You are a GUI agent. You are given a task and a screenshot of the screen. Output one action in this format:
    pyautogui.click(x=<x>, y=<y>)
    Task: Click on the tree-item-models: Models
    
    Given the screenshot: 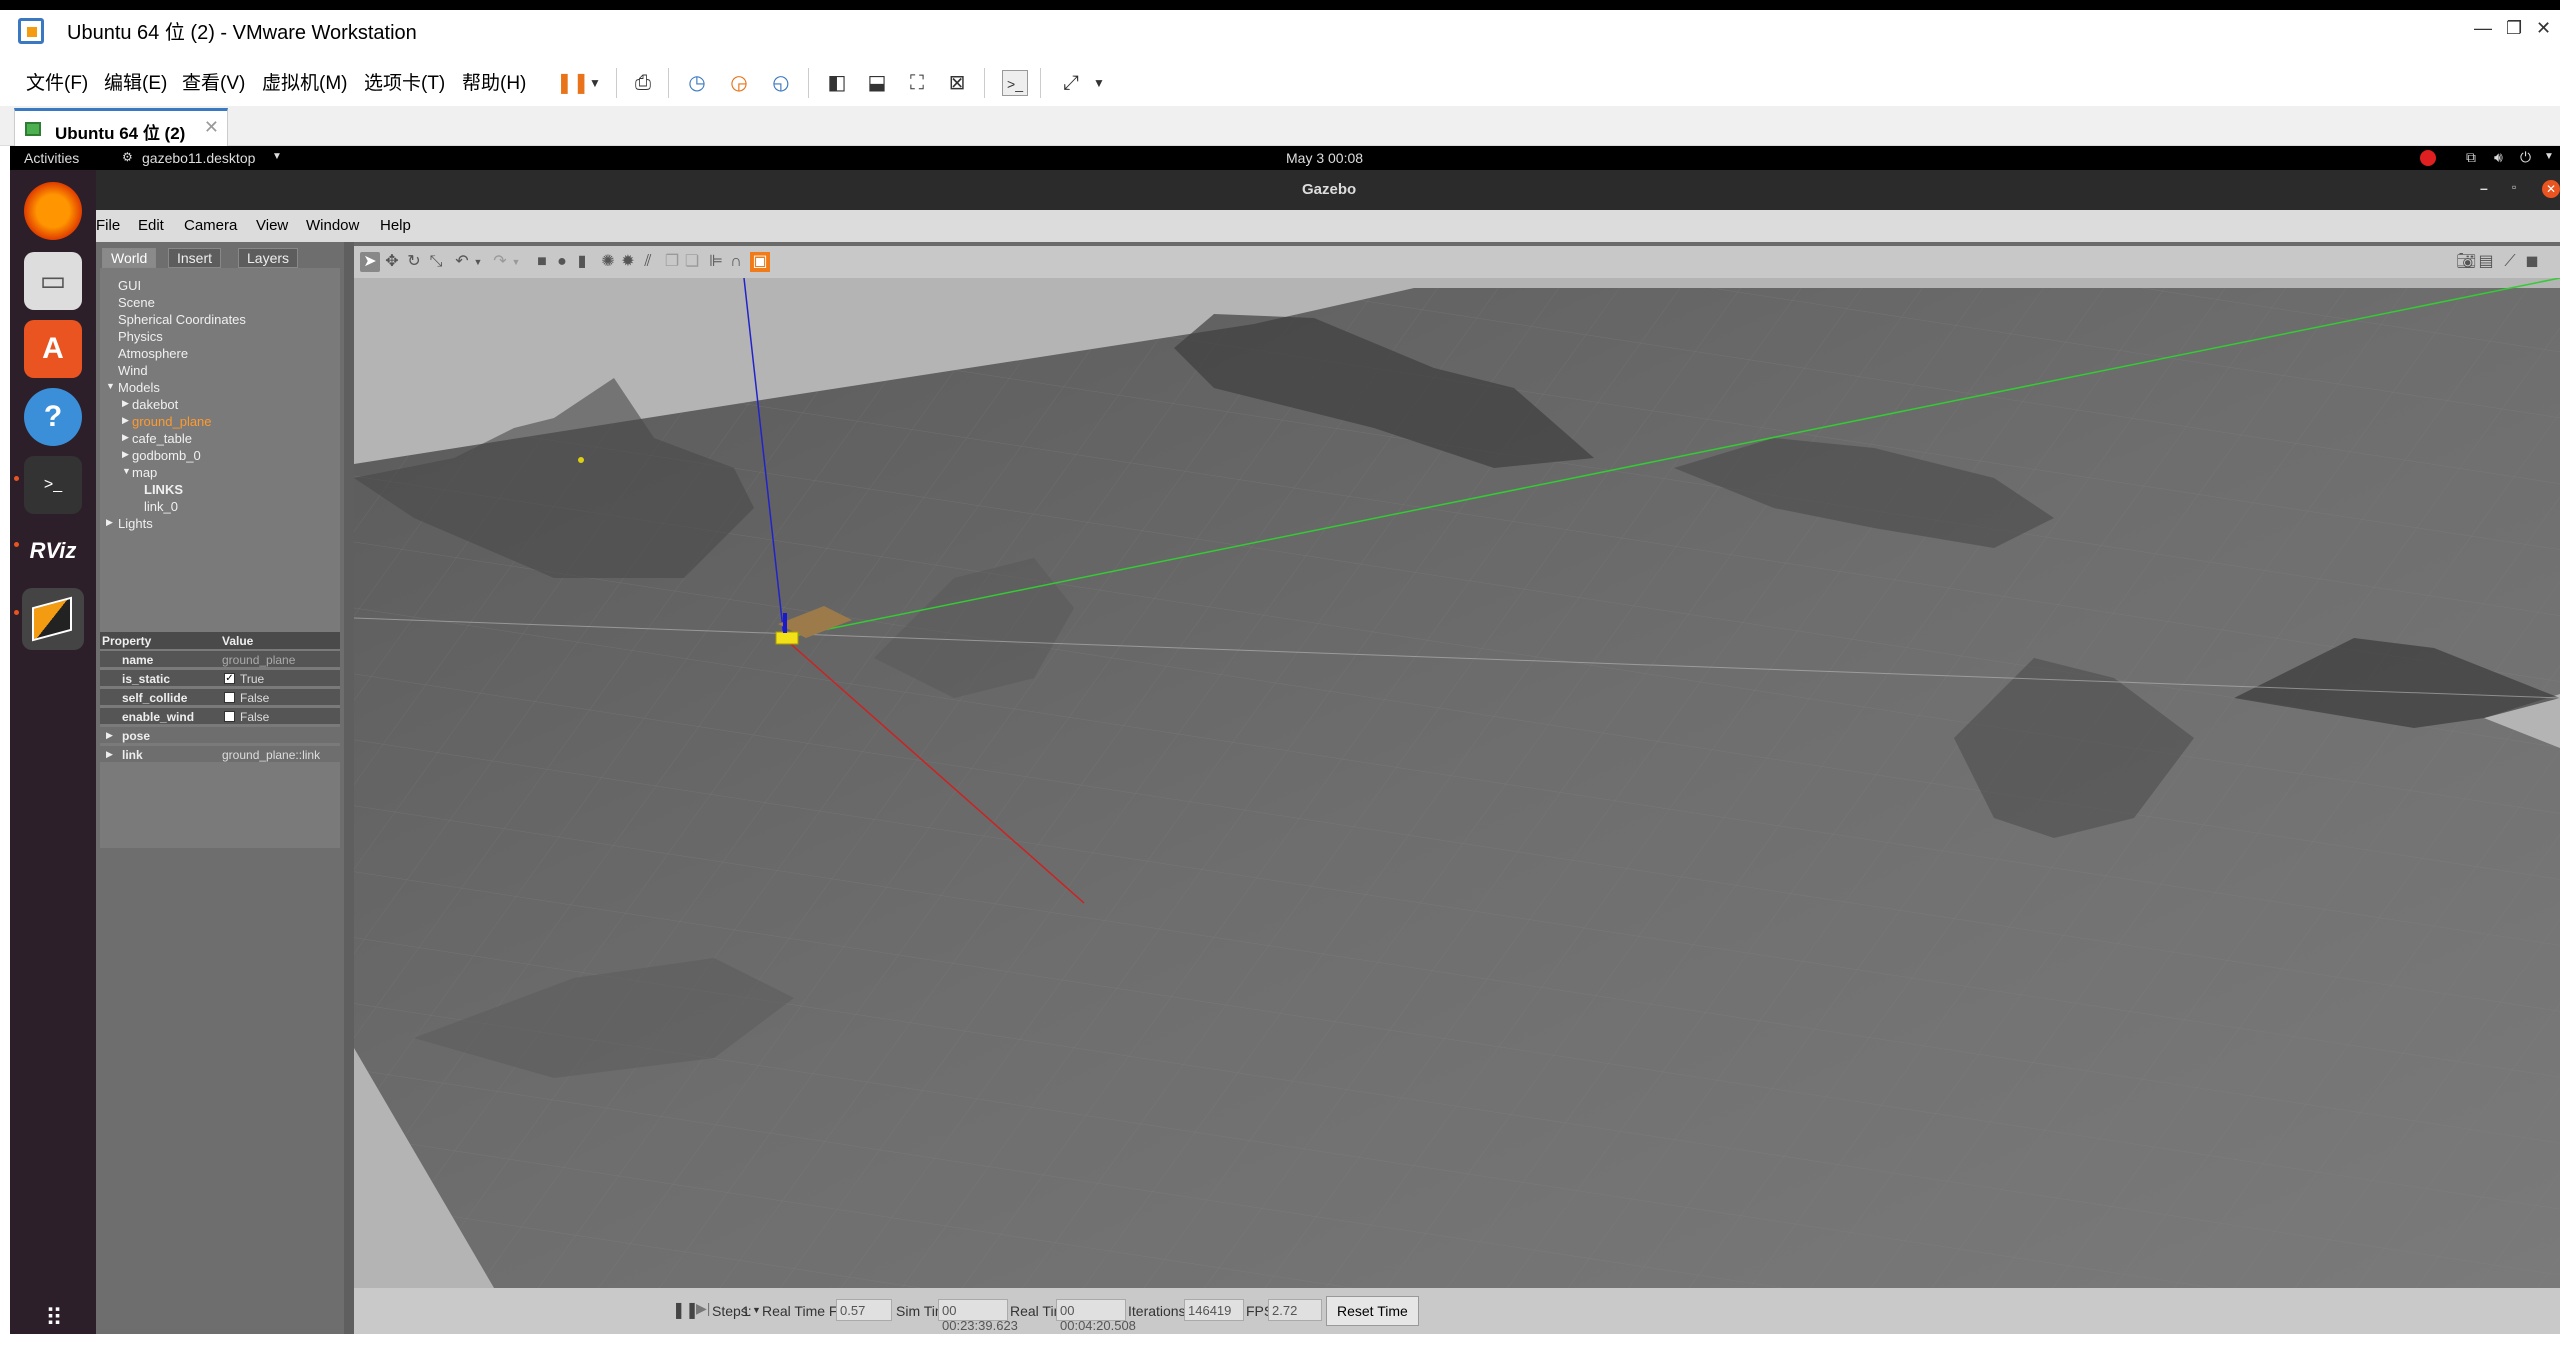 What is the action you would take?
    pyautogui.click(x=139, y=387)
    